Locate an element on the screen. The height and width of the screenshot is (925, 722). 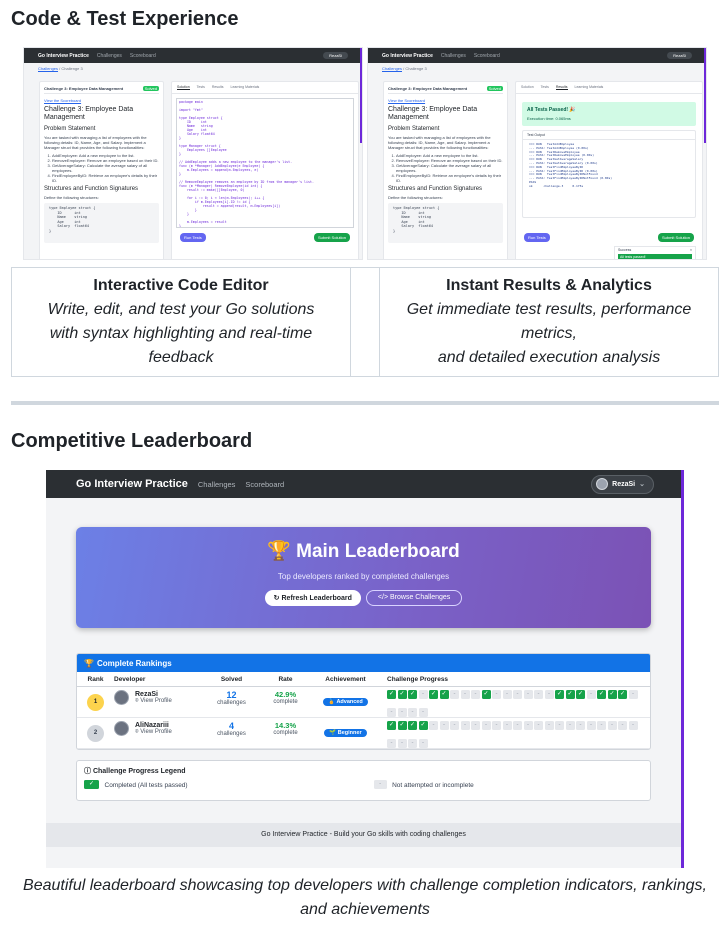
mini-nav-scoreboard: Scoreboard is located at coordinates (142, 55).